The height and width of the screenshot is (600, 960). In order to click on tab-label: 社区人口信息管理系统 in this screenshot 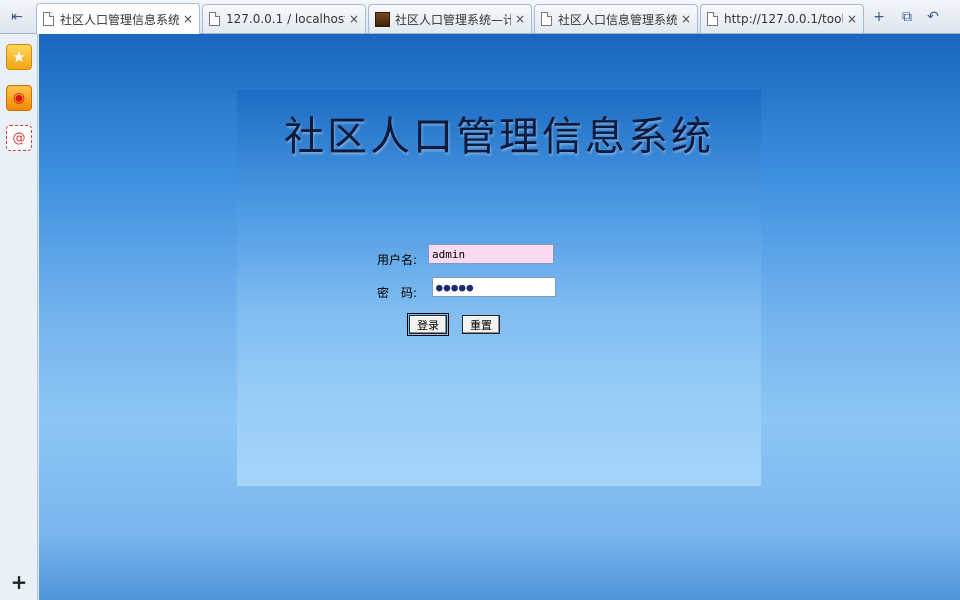, I will do `click(617, 19)`.